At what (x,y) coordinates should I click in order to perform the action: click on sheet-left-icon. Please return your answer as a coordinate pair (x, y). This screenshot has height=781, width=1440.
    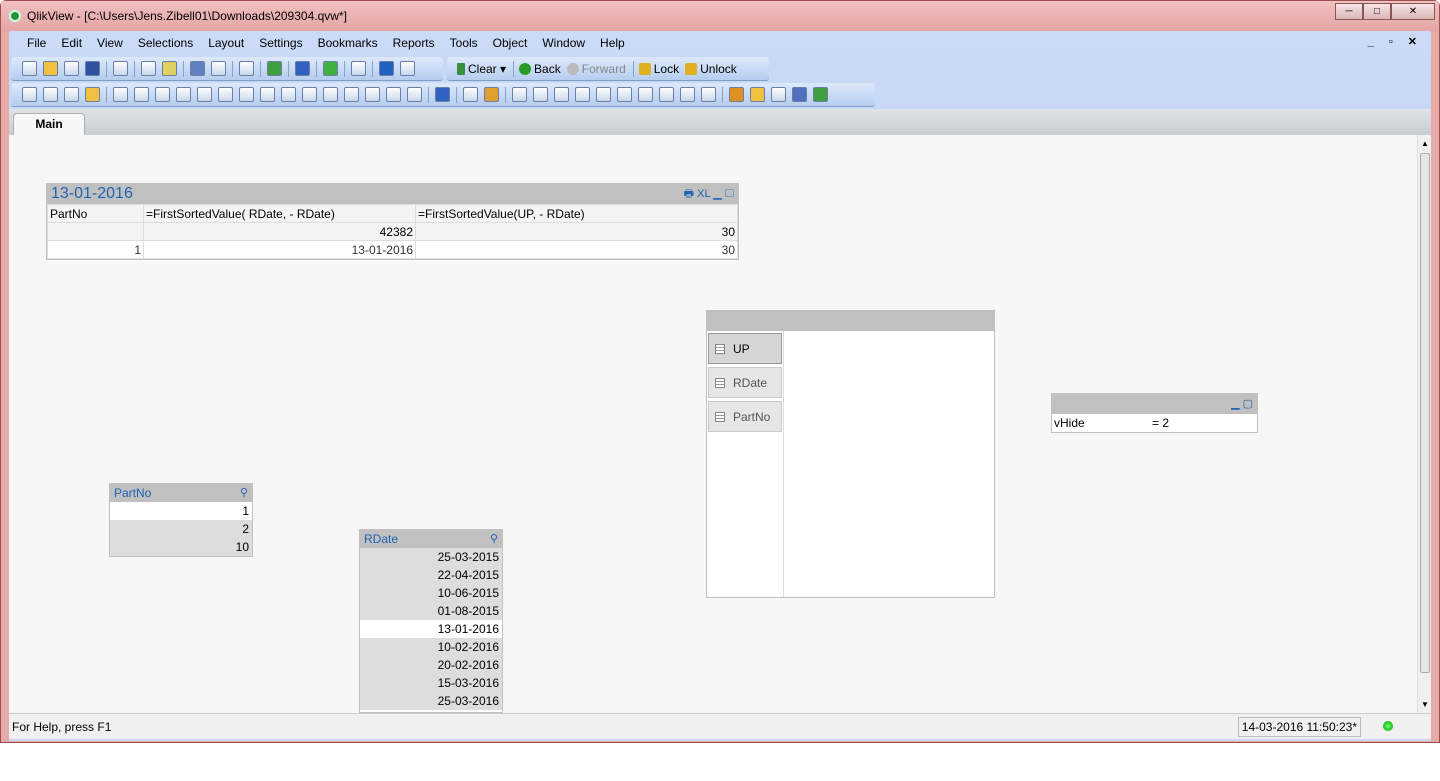
    Looking at the image, I should click on (50, 94).